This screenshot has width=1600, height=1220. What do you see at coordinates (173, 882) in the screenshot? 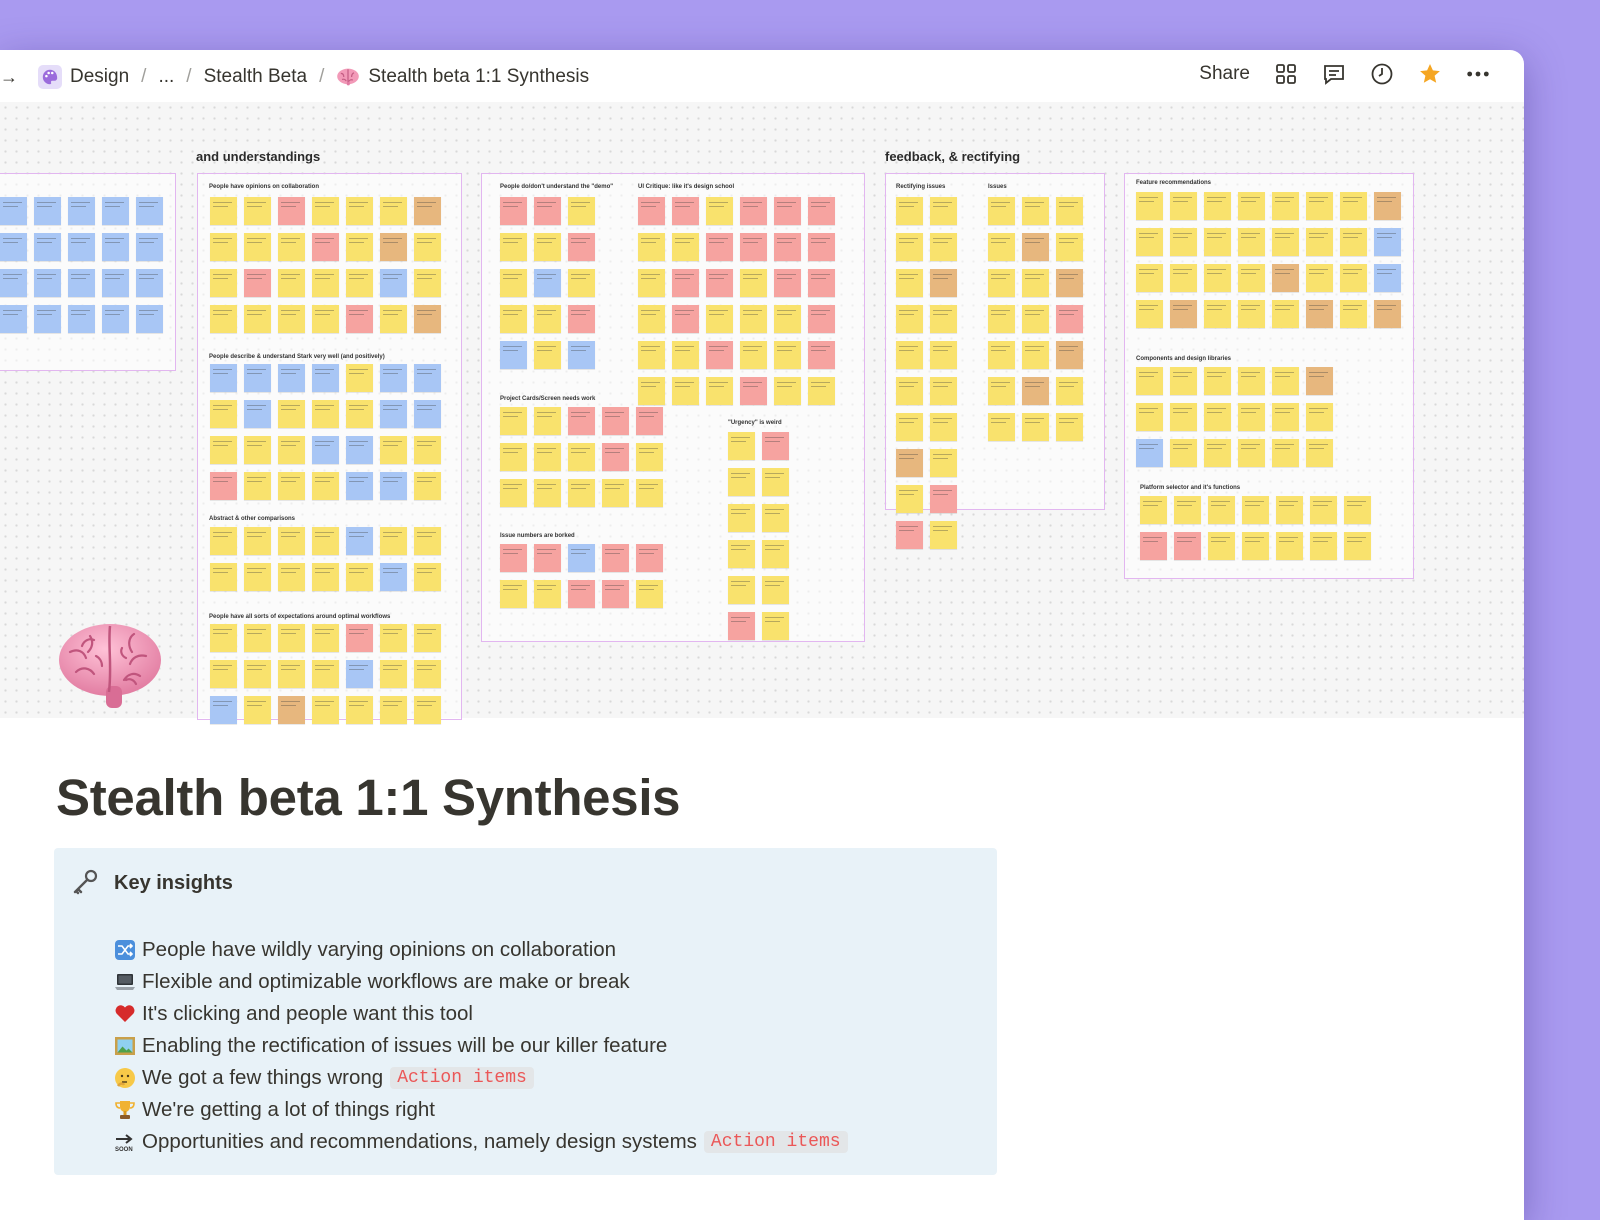
I see `callout-title: Key insights` at bounding box center [173, 882].